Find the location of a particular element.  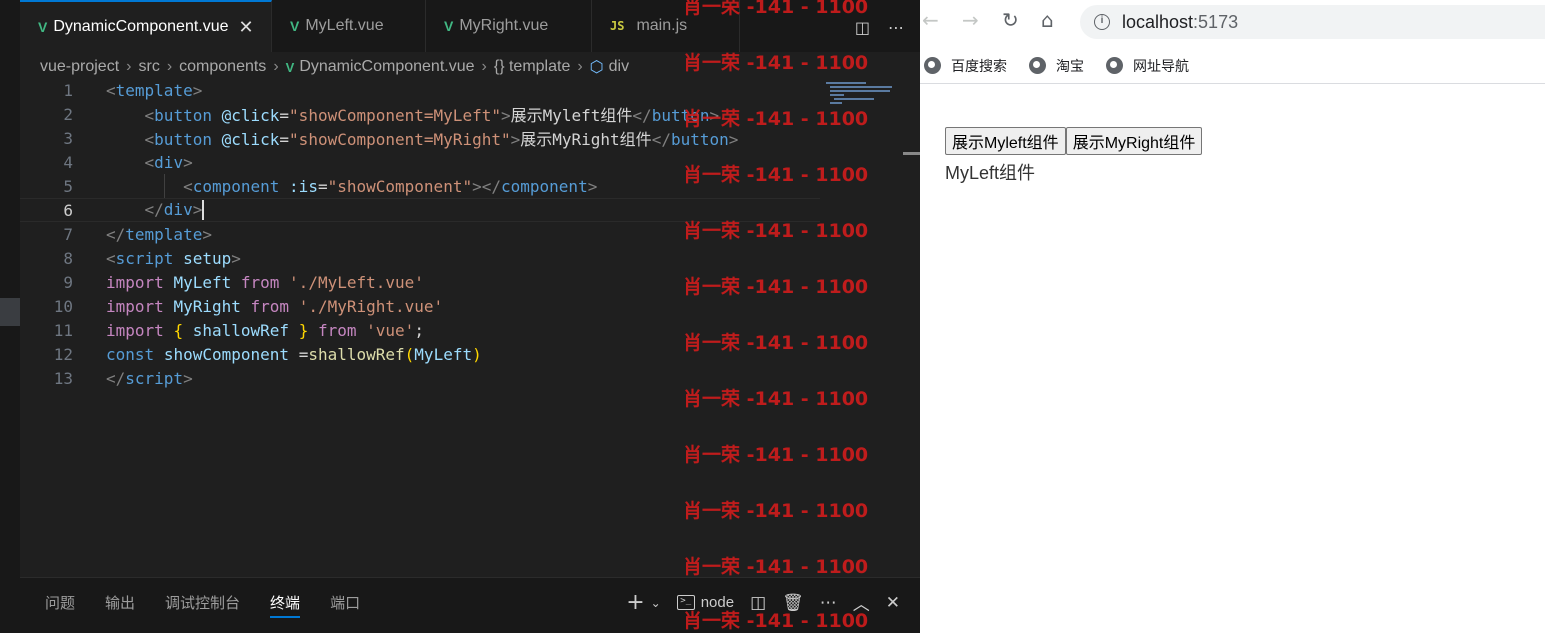

minimap is located at coordinates (861, 95).